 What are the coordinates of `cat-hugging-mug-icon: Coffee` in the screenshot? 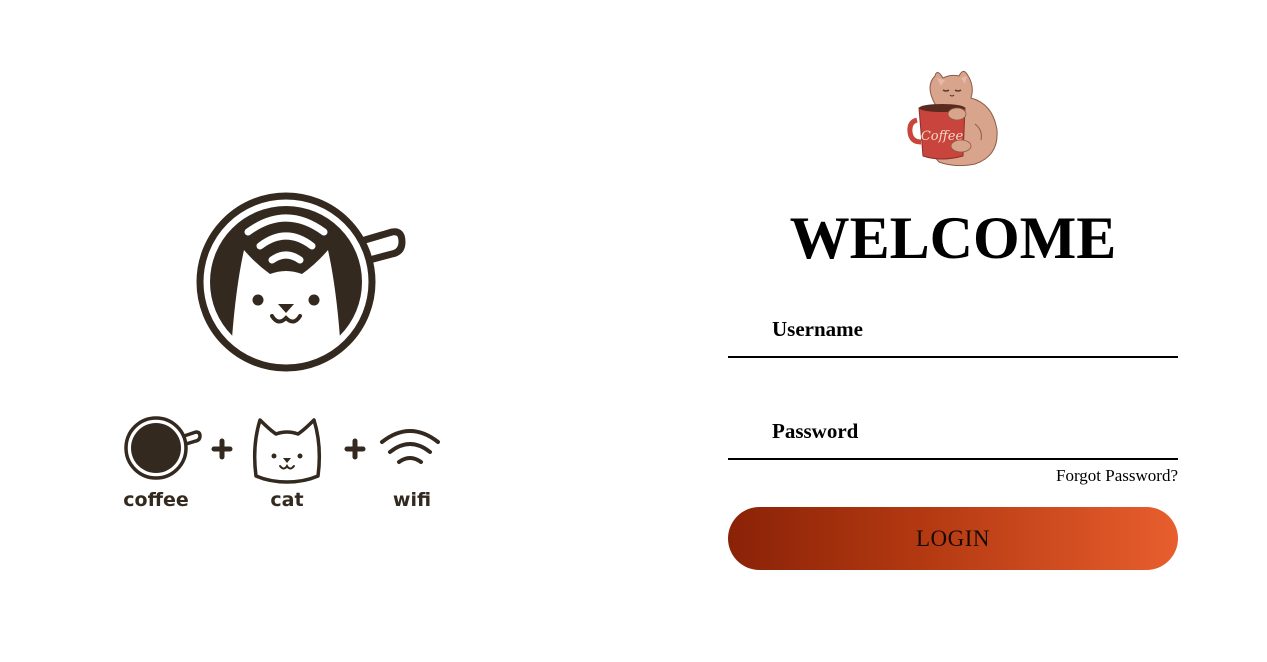 It's located at (955, 117).